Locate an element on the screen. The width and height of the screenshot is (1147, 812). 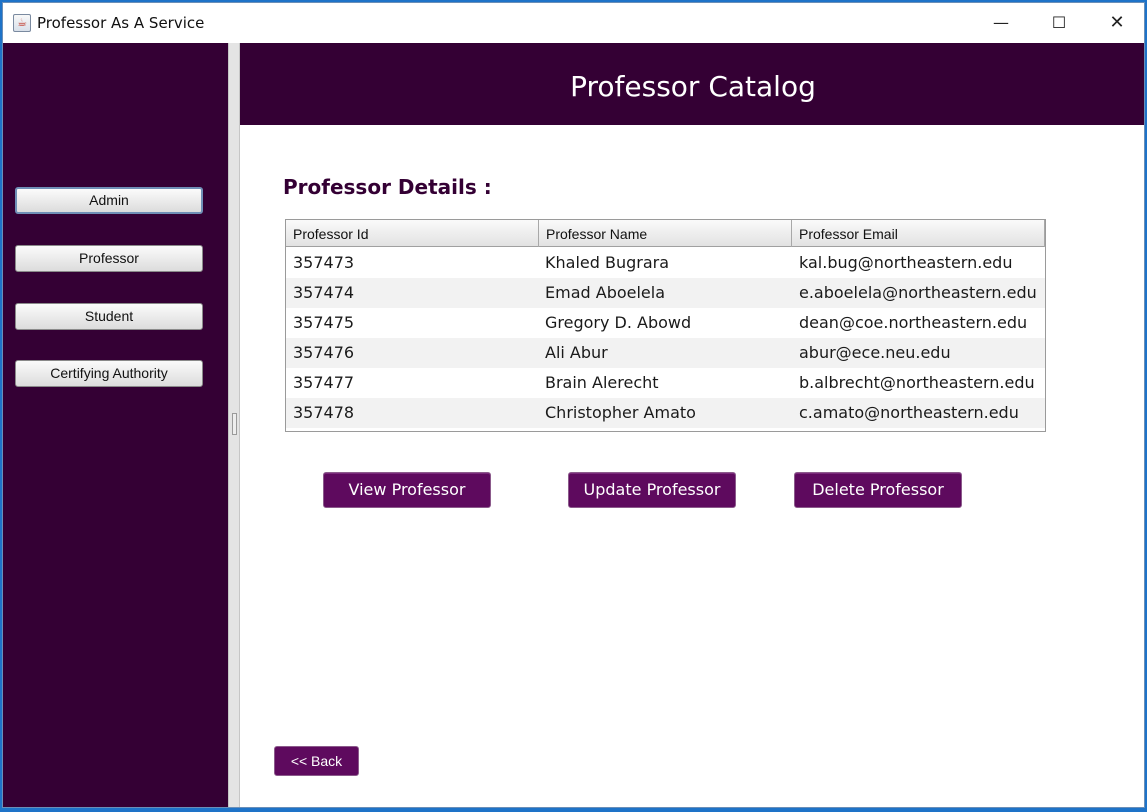
cell-professor-id: 357473 is located at coordinates (324, 262).